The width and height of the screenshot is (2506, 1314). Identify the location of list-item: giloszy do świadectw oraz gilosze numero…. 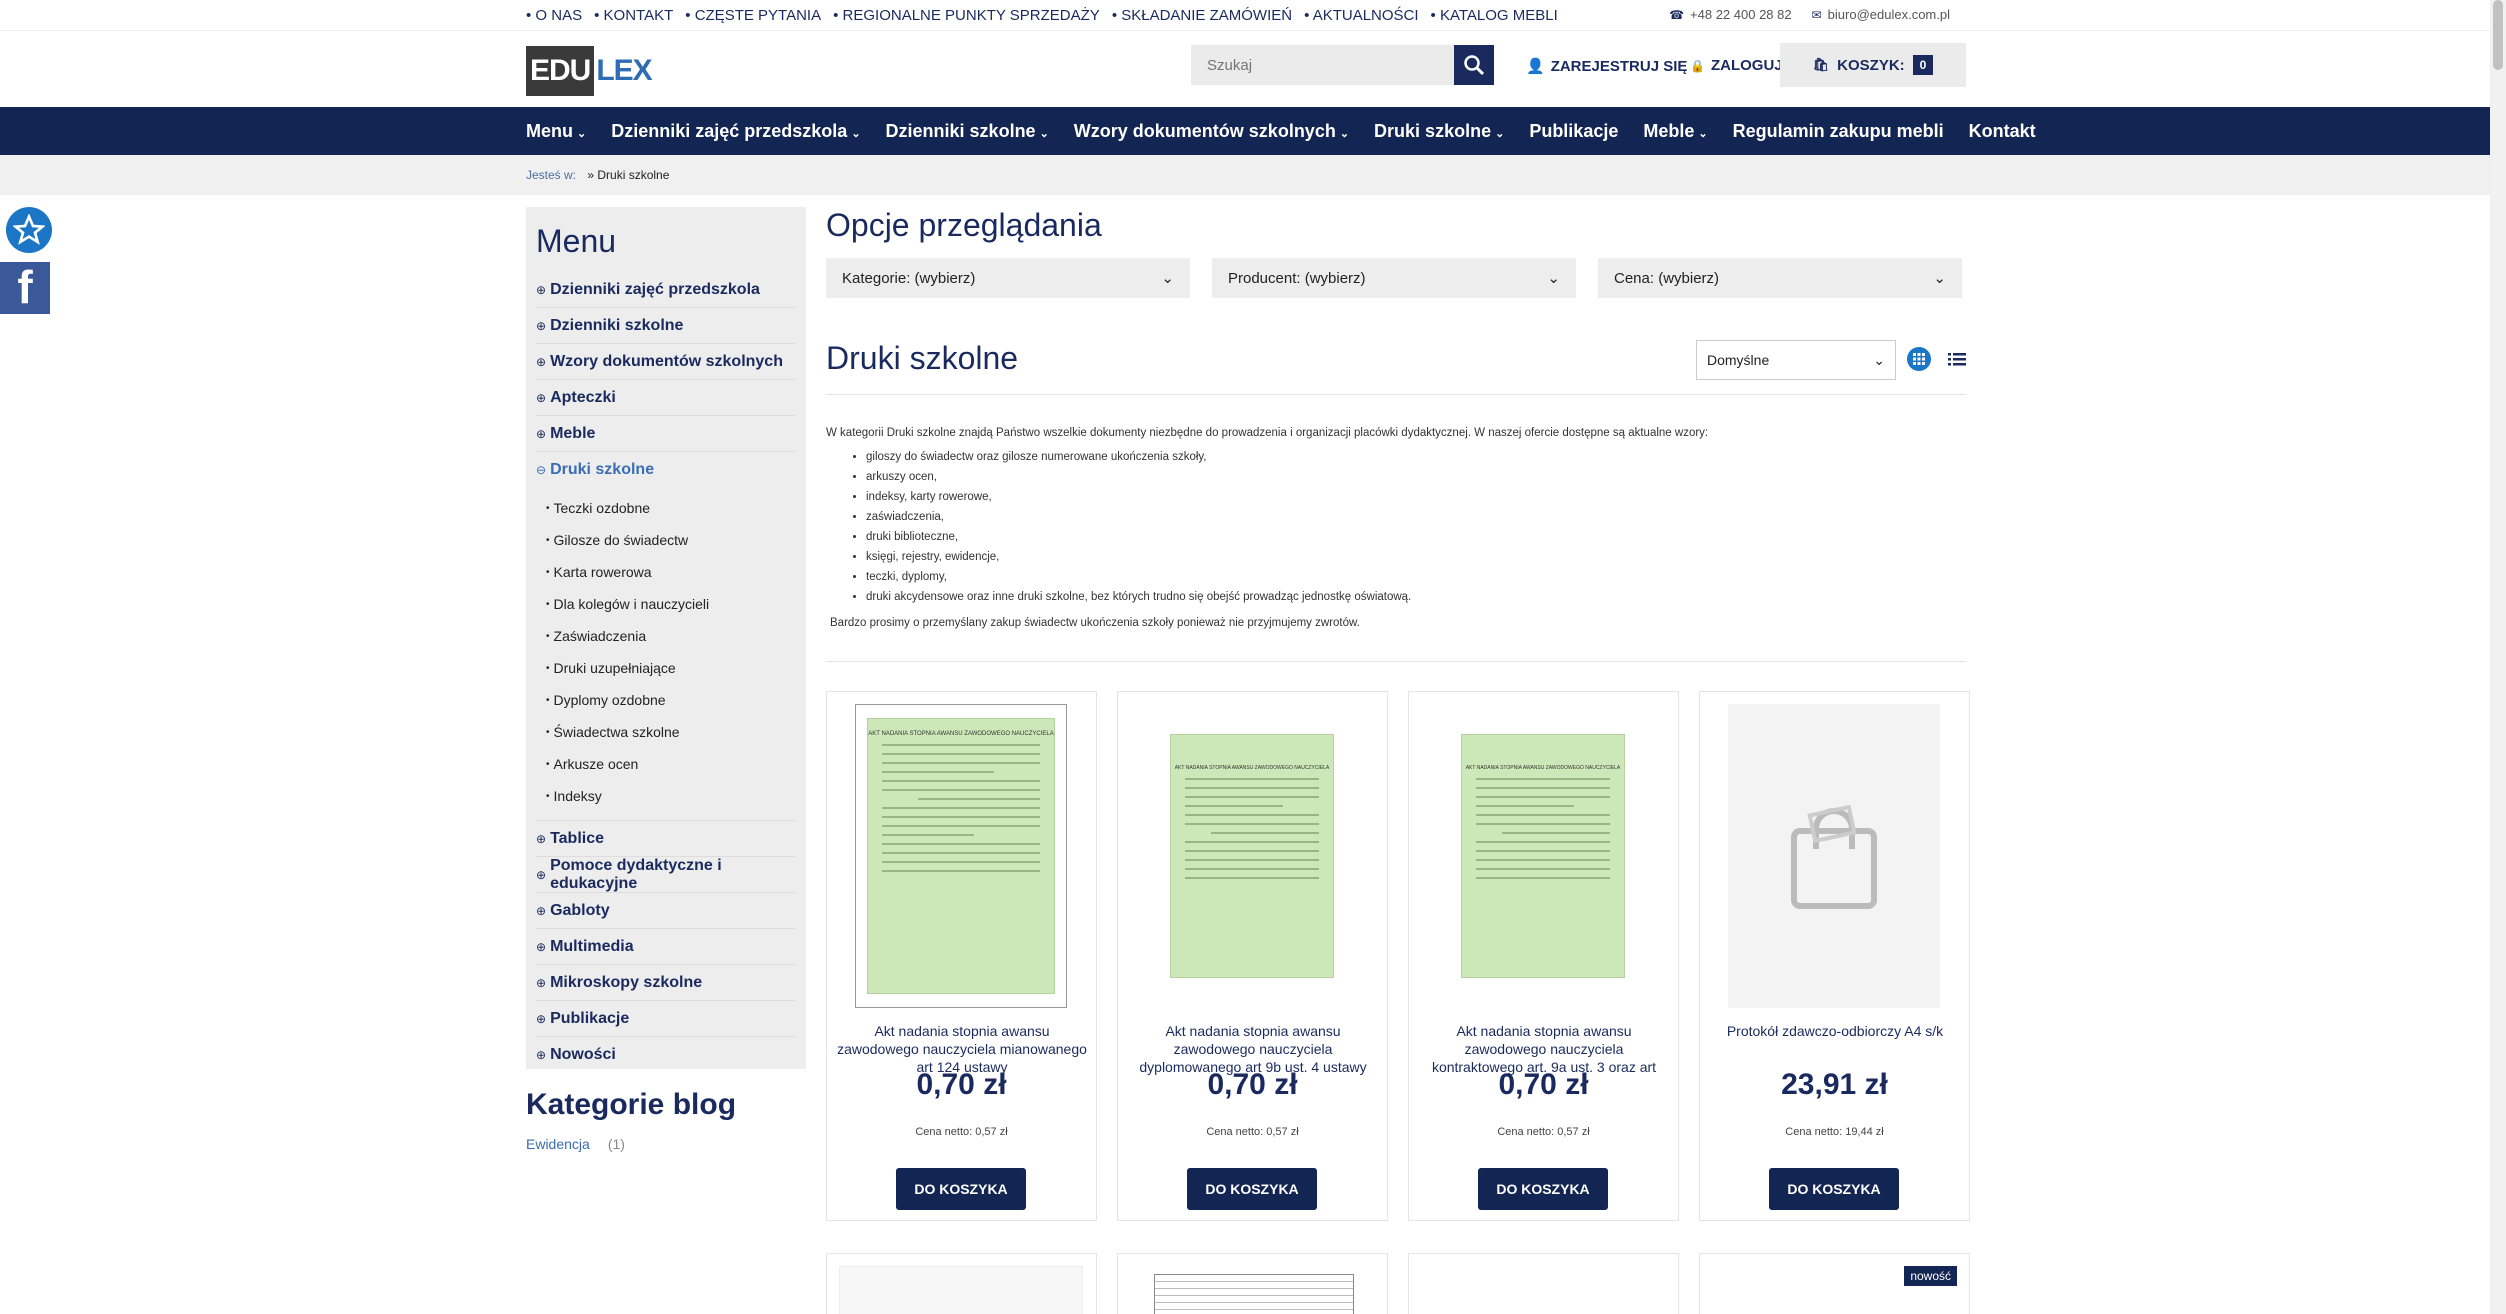
(1416, 457).